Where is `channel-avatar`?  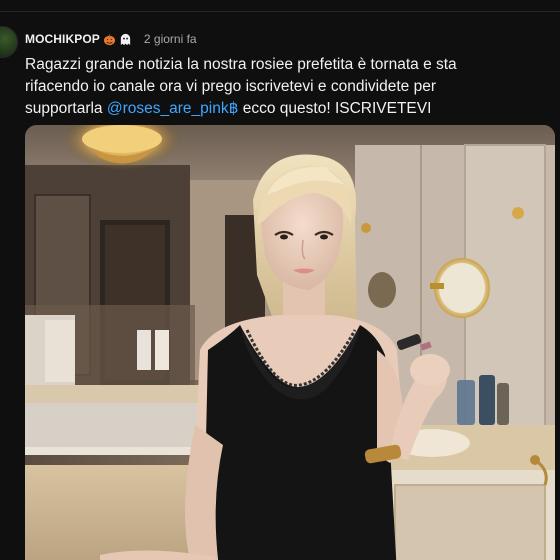
channel-avatar is located at coordinates (9, 42).